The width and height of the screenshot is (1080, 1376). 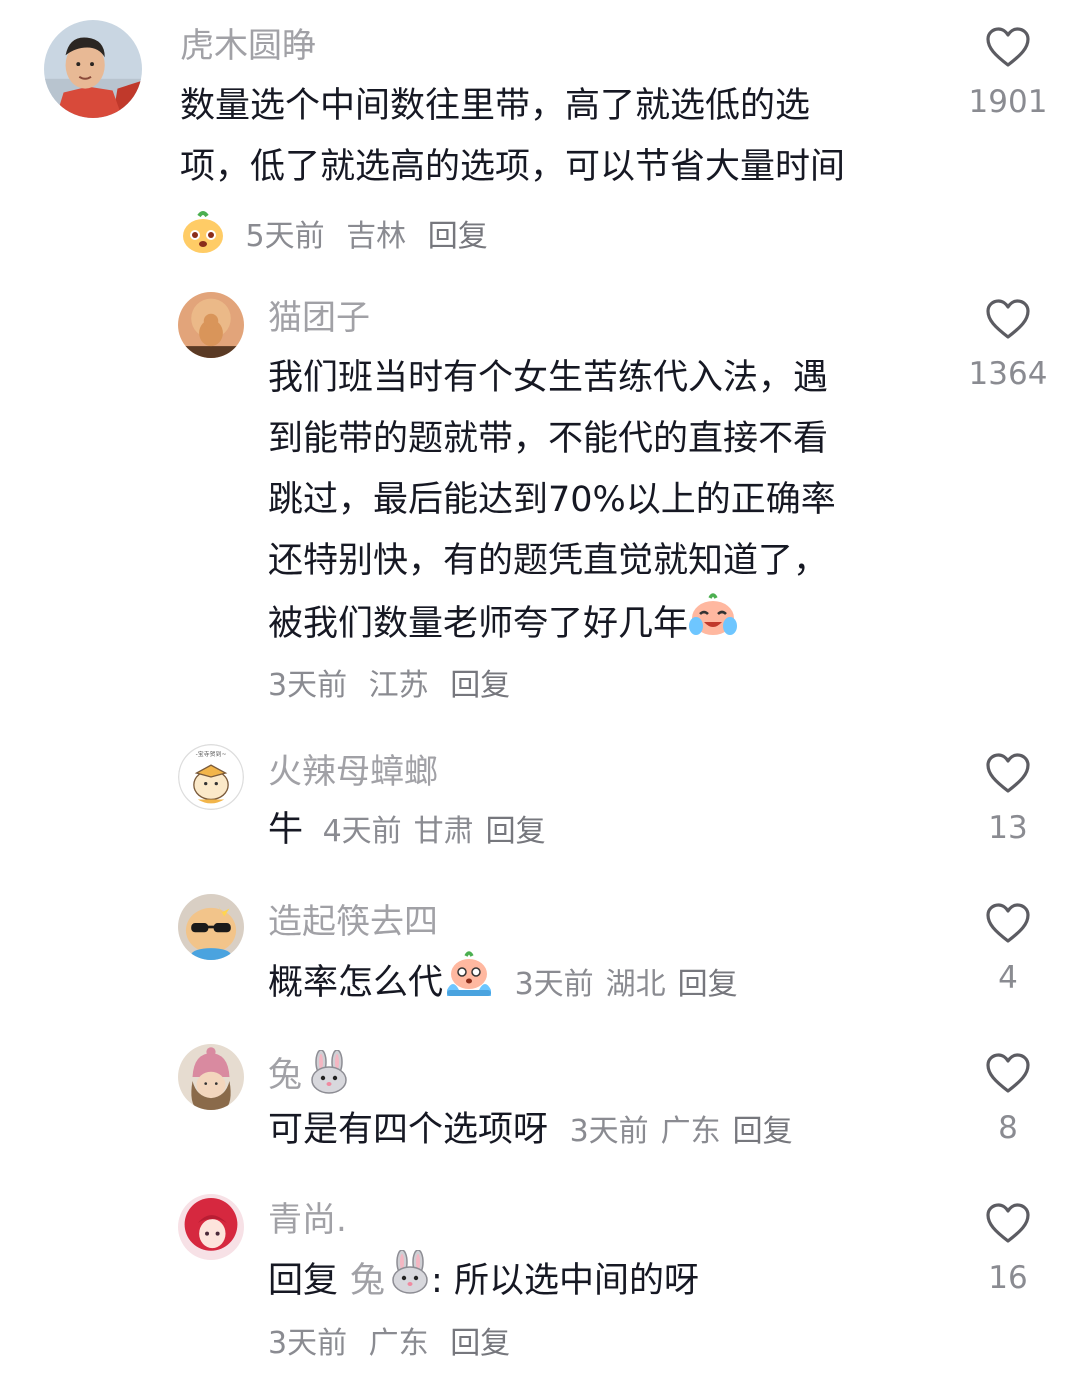 What do you see at coordinates (398, 685) in the screenshot?
I see `comment-location: 江苏` at bounding box center [398, 685].